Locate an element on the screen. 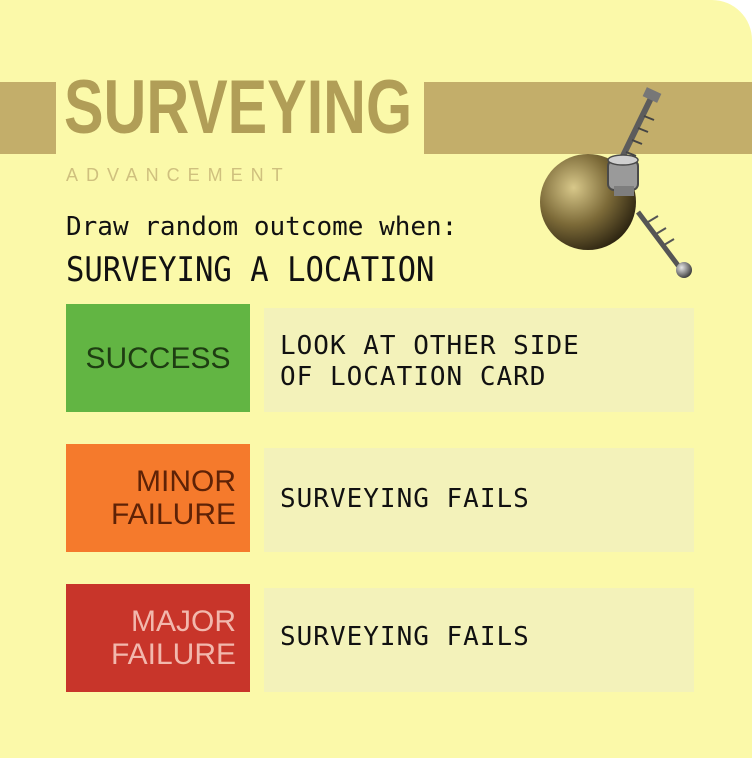 The width and height of the screenshot is (752, 758). major-failure-outcome-text: SURVEYING FAILS is located at coordinates (405, 637).